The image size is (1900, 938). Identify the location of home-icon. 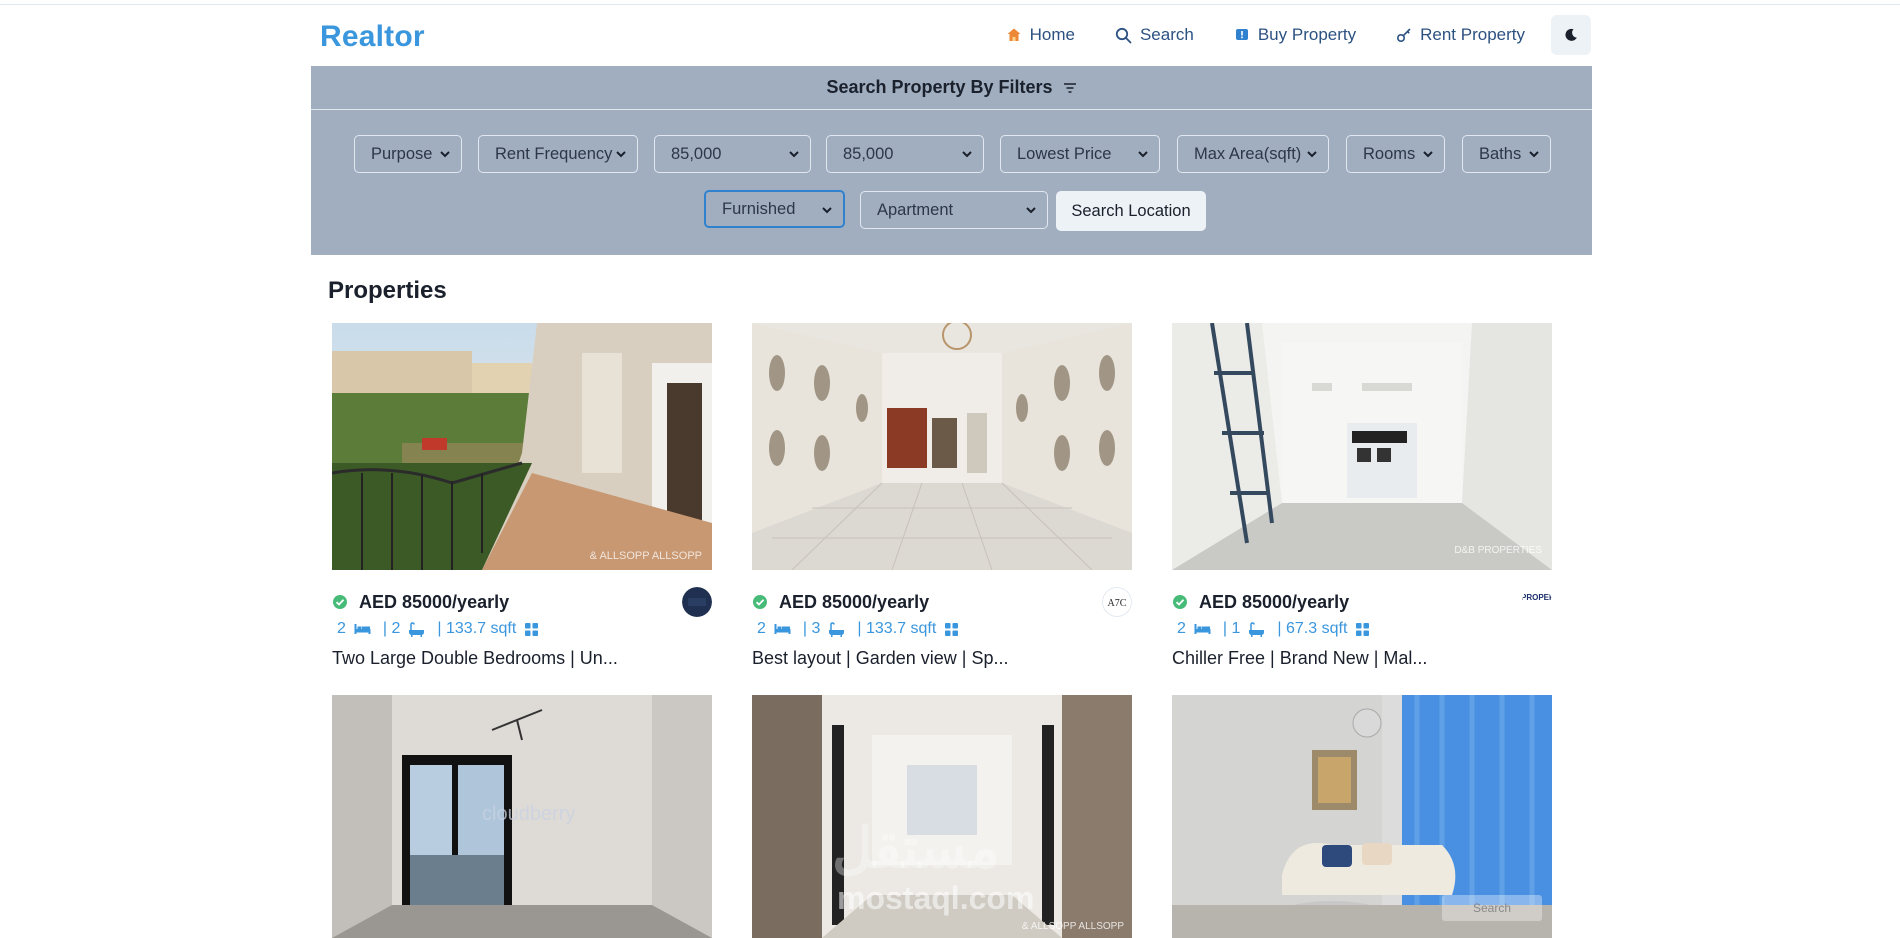
(1014, 34).